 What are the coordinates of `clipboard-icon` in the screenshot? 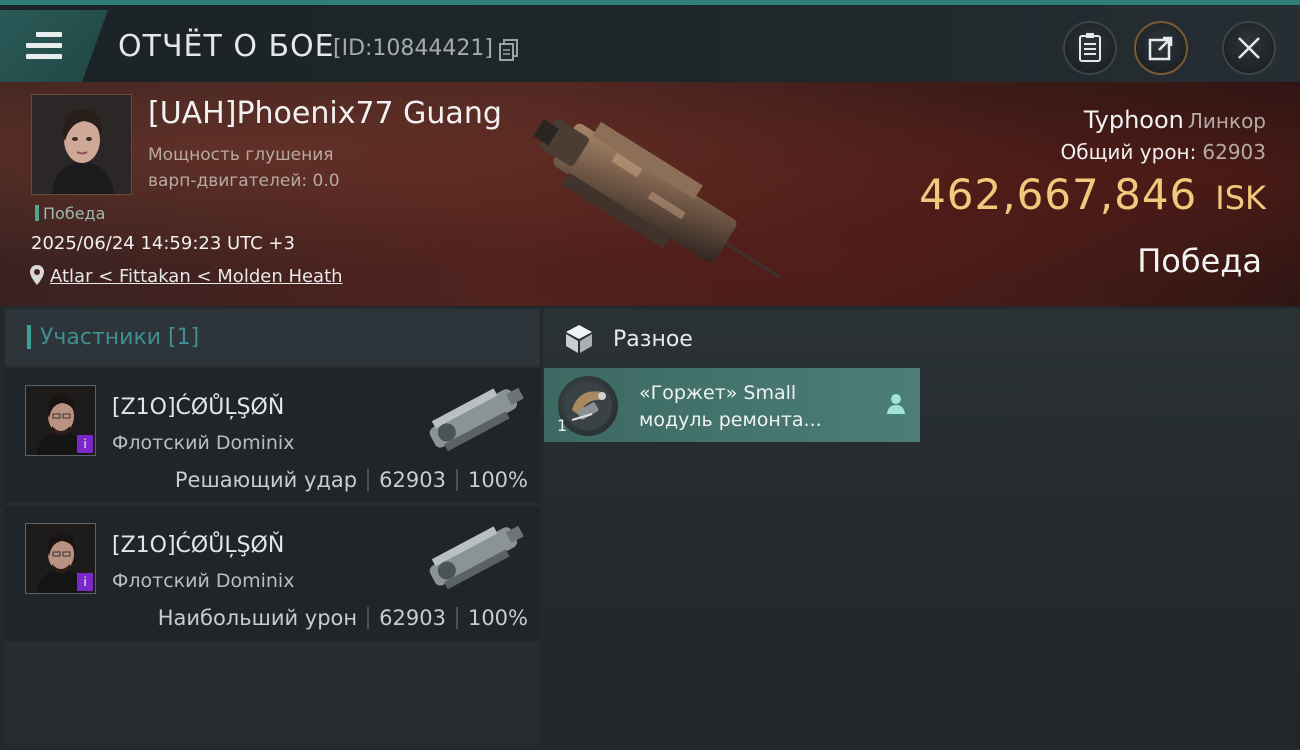 It's located at (1090, 47).